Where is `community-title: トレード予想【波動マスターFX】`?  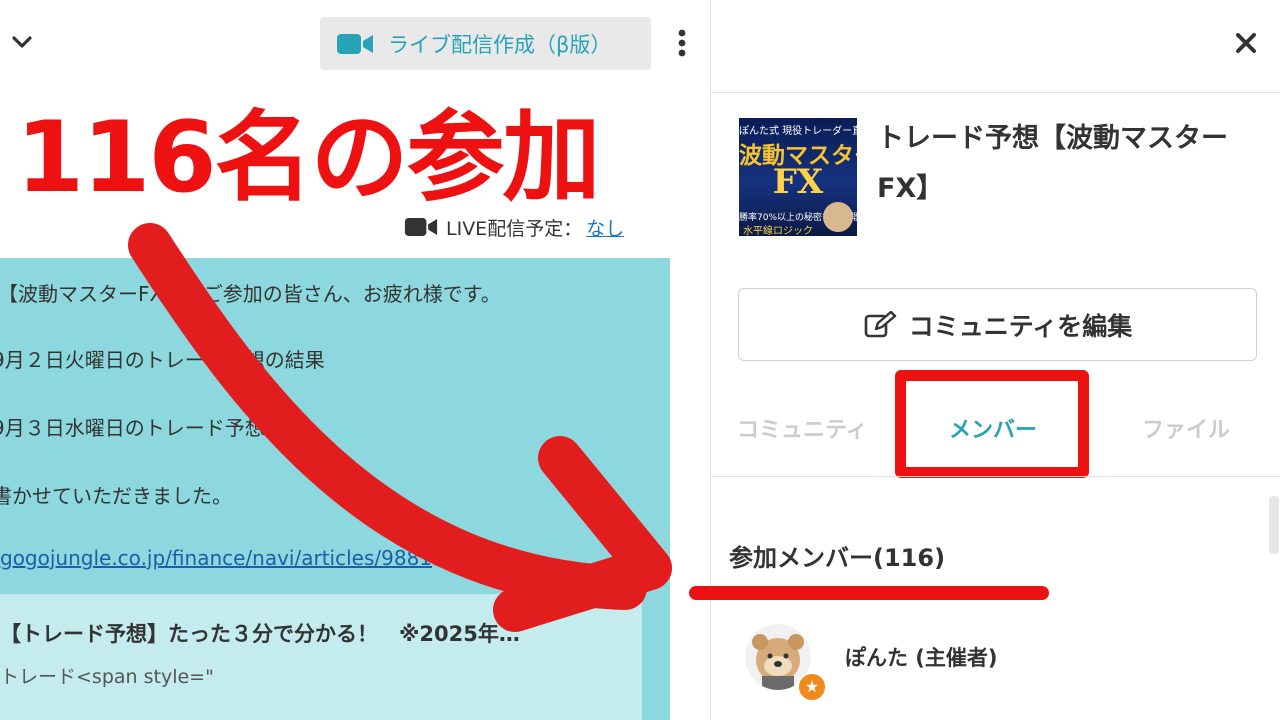 community-title: トレード予想【波動マスターFX】 is located at coordinates (1052, 163).